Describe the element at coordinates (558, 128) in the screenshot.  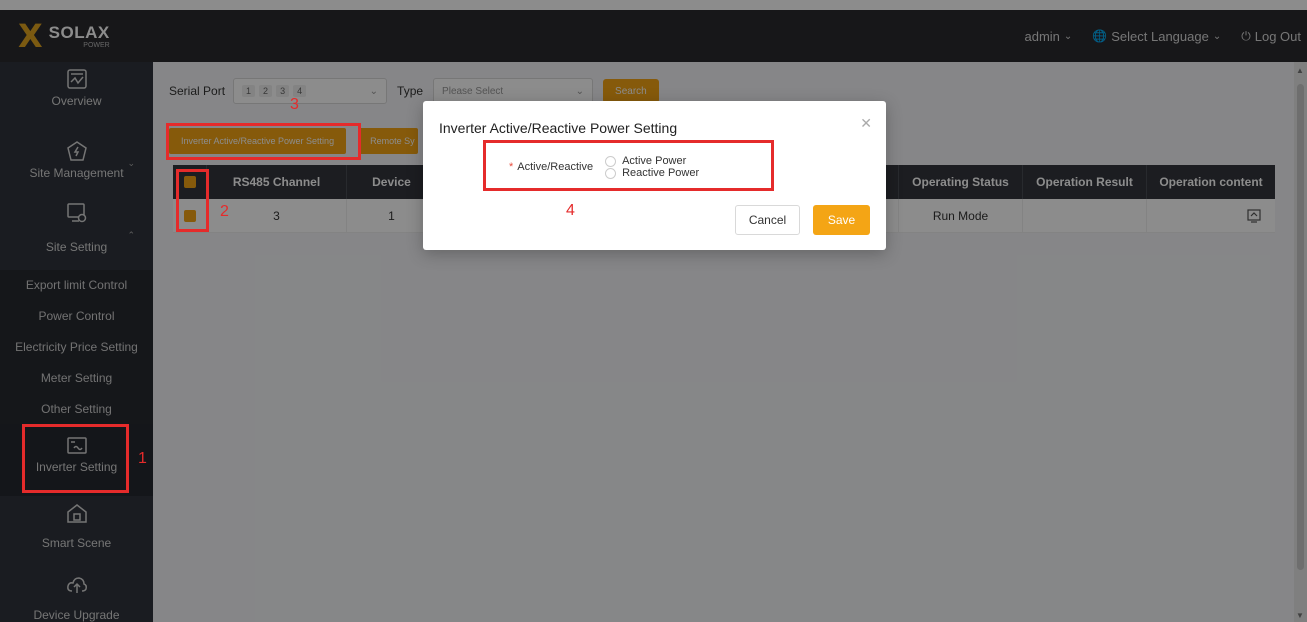
I see `dialog-title: Inverter Active/Reactive Power Setting` at that location.